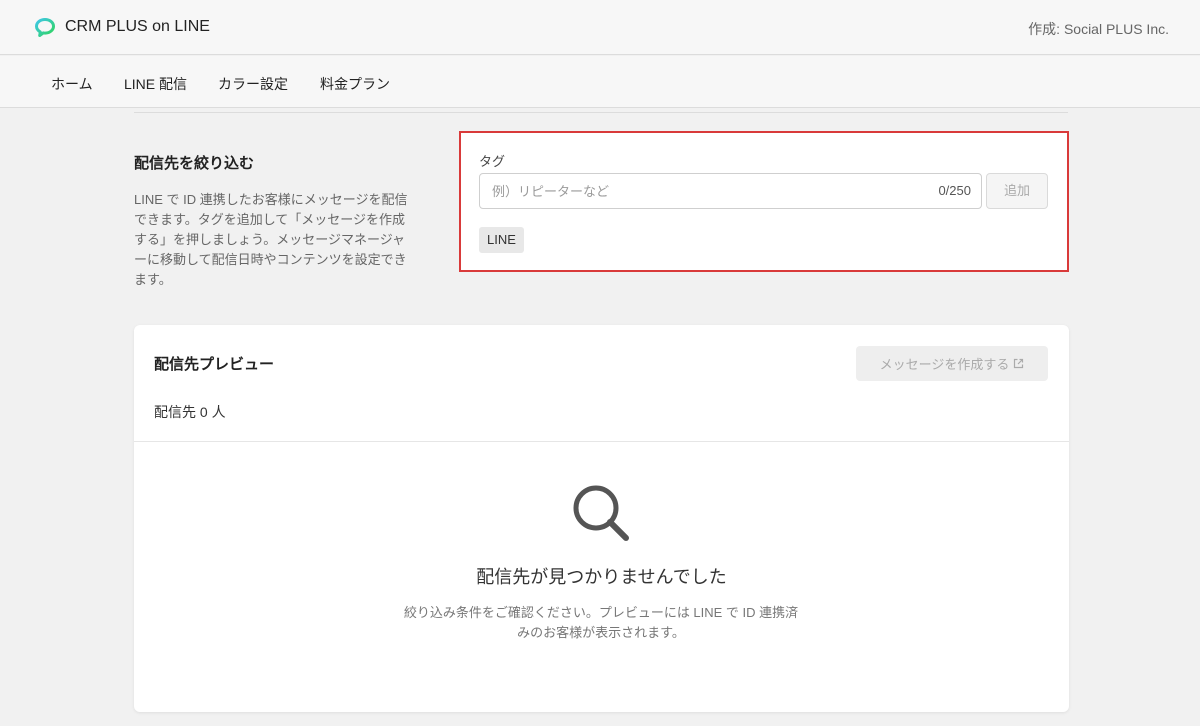 Image resolution: width=1200 pixels, height=726 pixels. I want to click on top-bar: CRM PLUS on LINE 作成: Social PLUS Inc., so click(600, 27).